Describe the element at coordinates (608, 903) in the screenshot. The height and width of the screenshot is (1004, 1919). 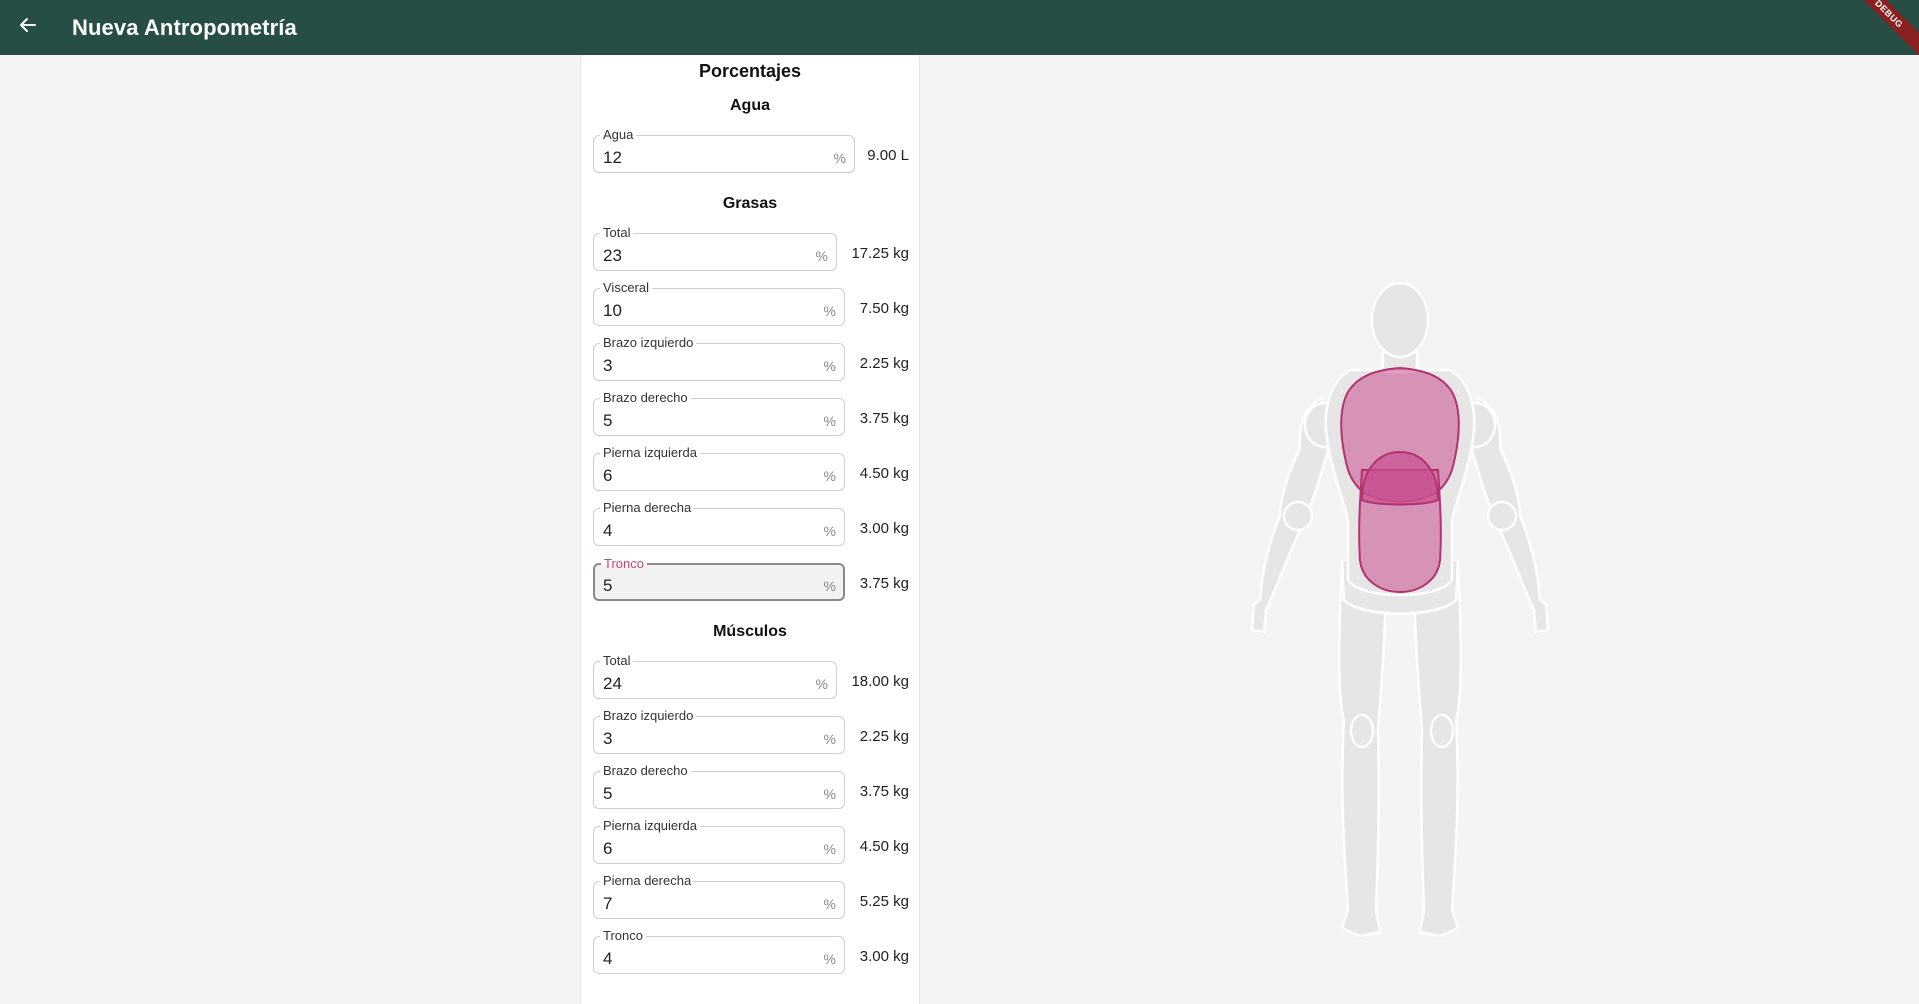
I see `field-value: 7` at that location.